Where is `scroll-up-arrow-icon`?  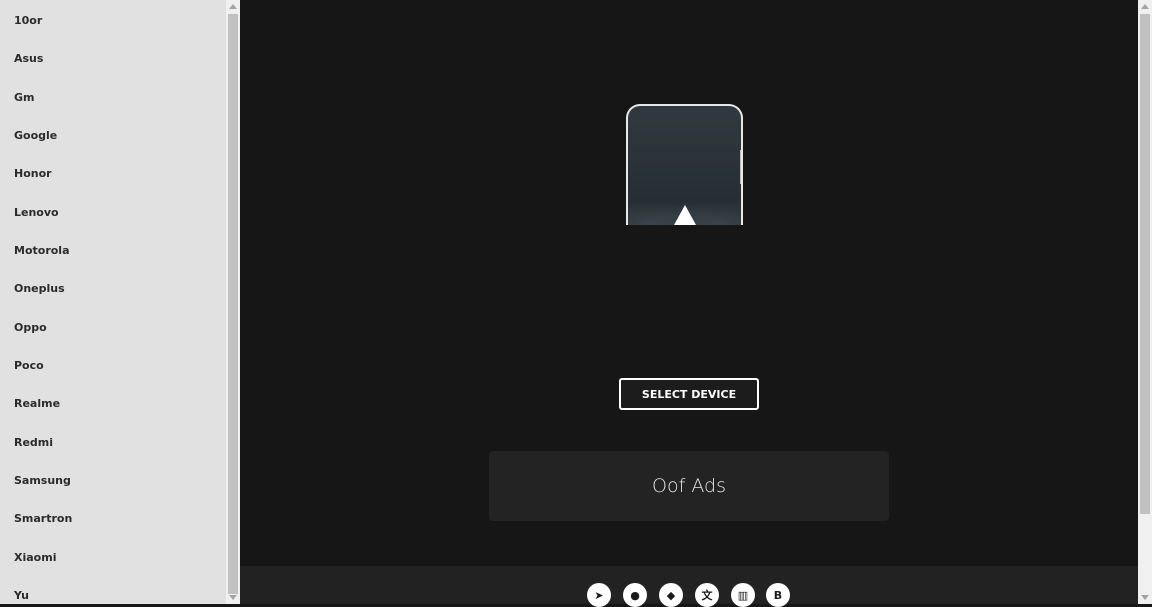 scroll-up-arrow-icon is located at coordinates (233, 6).